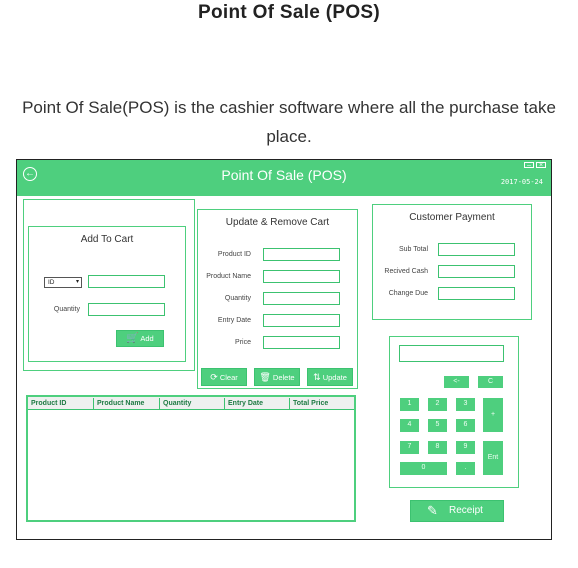 The image size is (578, 568). What do you see at coordinates (437, 447) in the screenshot?
I see `key-8: 8` at bounding box center [437, 447].